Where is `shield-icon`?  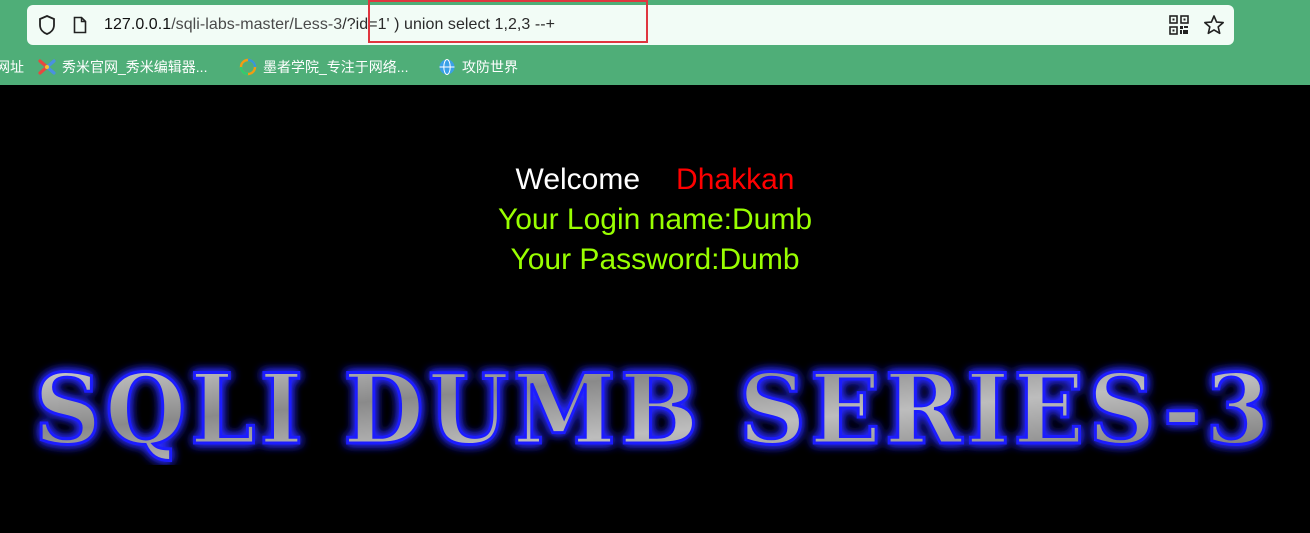
shield-icon is located at coordinates (47, 25).